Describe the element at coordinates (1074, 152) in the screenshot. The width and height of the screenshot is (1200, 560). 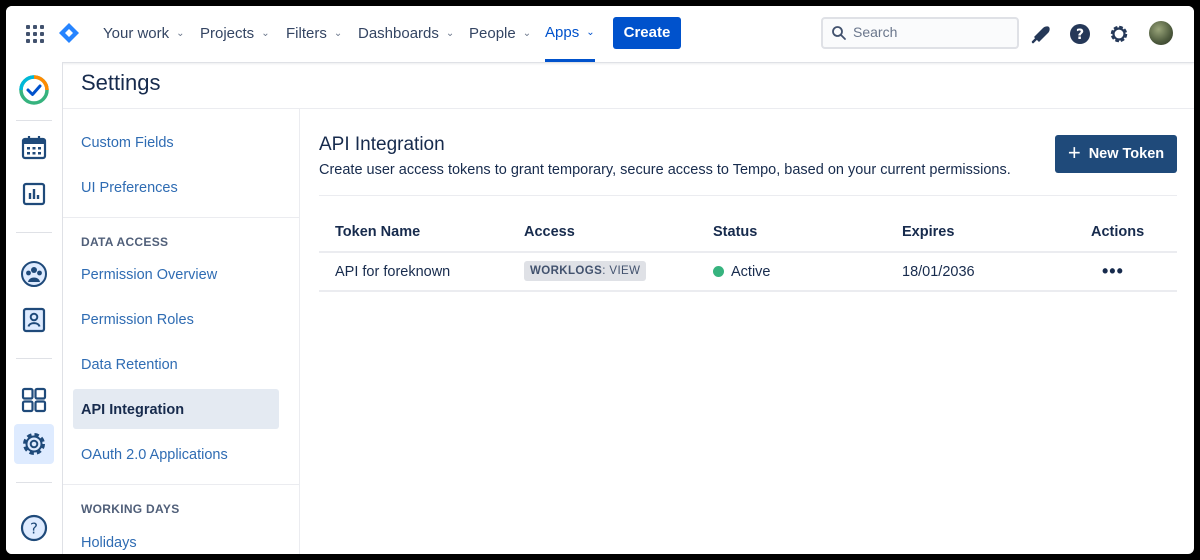
I see `plus-icon: +` at that location.